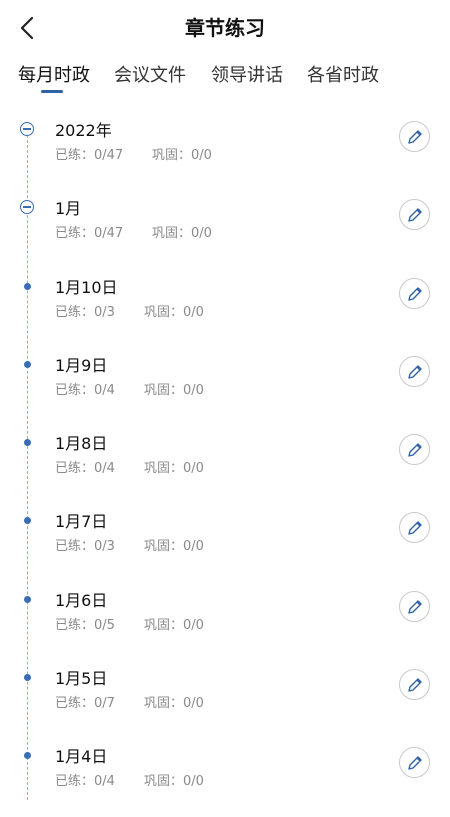 The width and height of the screenshot is (450, 817). What do you see at coordinates (81, 600) in the screenshot?
I see `item-title: 1月6日` at bounding box center [81, 600].